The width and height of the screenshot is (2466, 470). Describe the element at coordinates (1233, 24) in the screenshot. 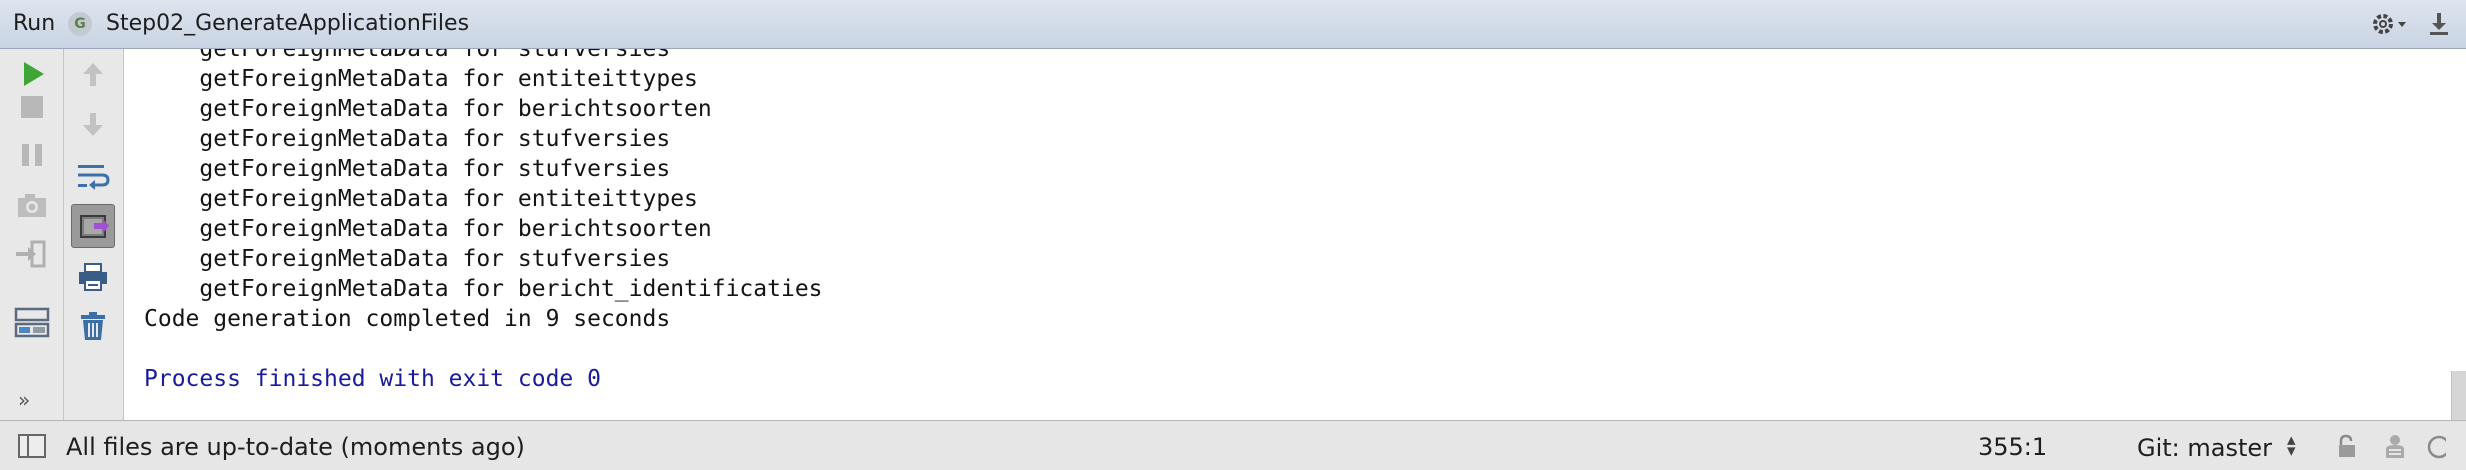

I see `tool-window-header: Run G Step02_GenerateApplicationFiles` at that location.